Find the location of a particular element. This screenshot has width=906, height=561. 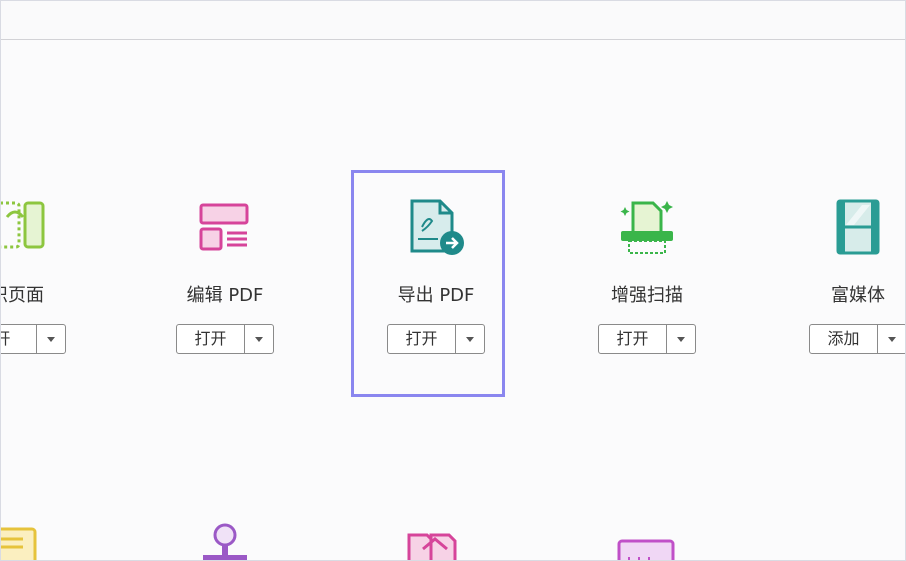

combine-files-icon is located at coordinates (435, 540).